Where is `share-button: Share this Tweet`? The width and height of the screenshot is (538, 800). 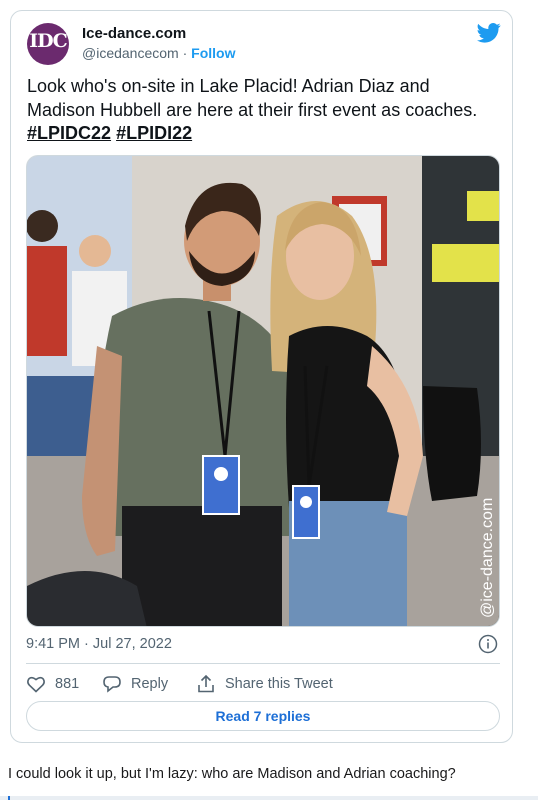
share-button: Share this Tweet is located at coordinates (264, 684).